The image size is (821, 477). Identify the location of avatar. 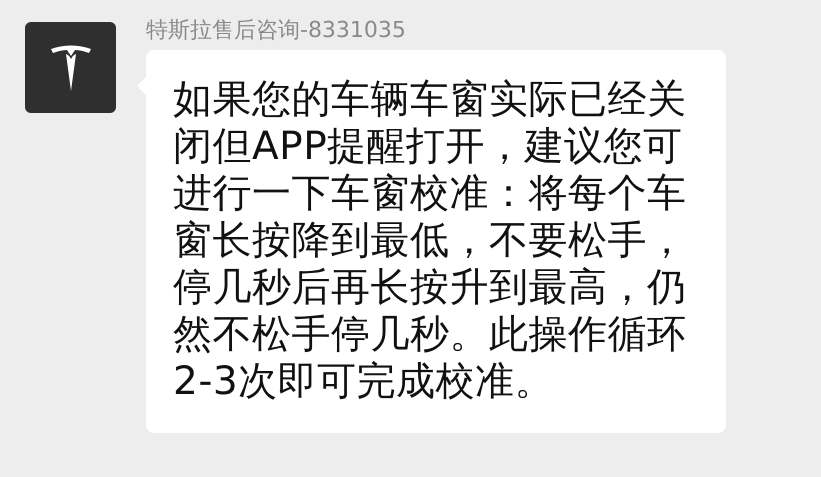
(70, 67).